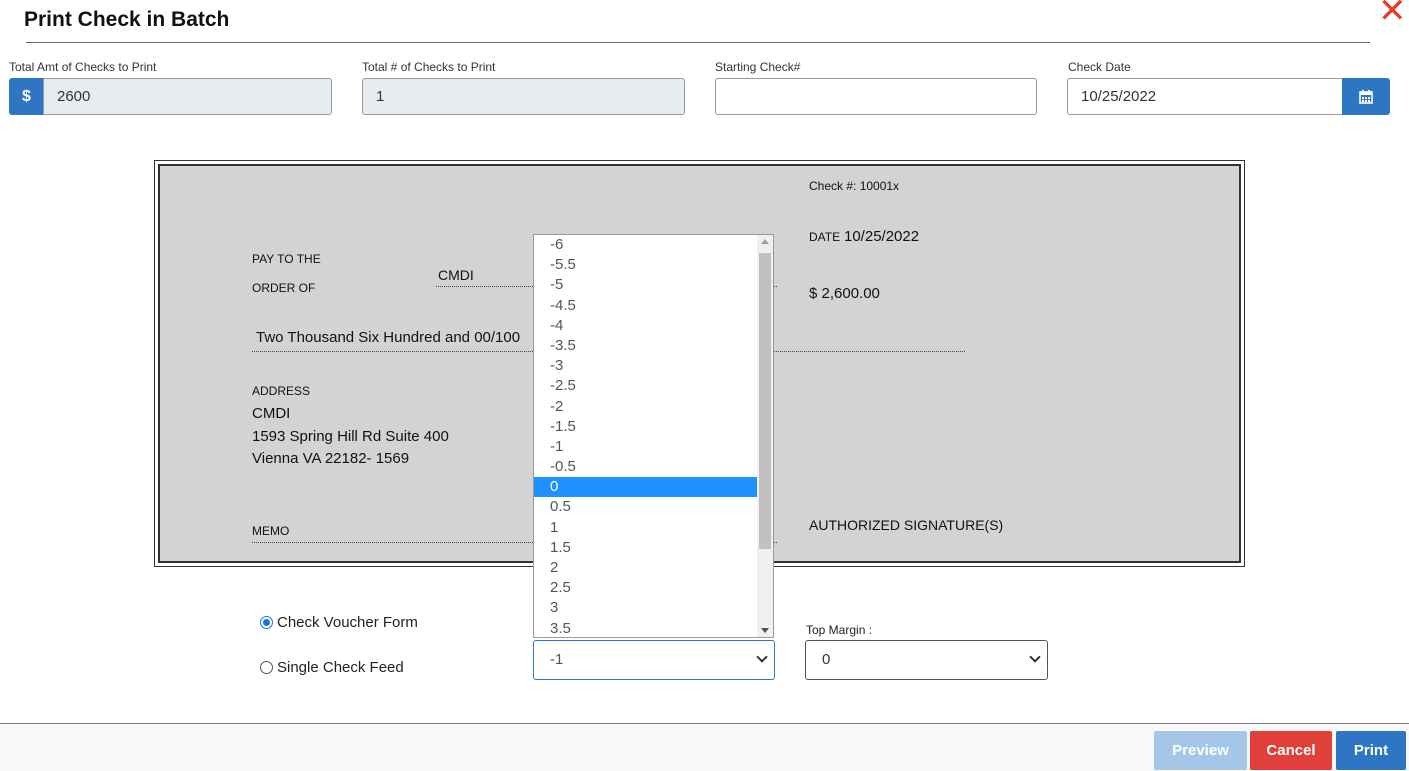 This screenshot has width=1409, height=771. I want to click on dropdown-option: -5.5, so click(653, 265).